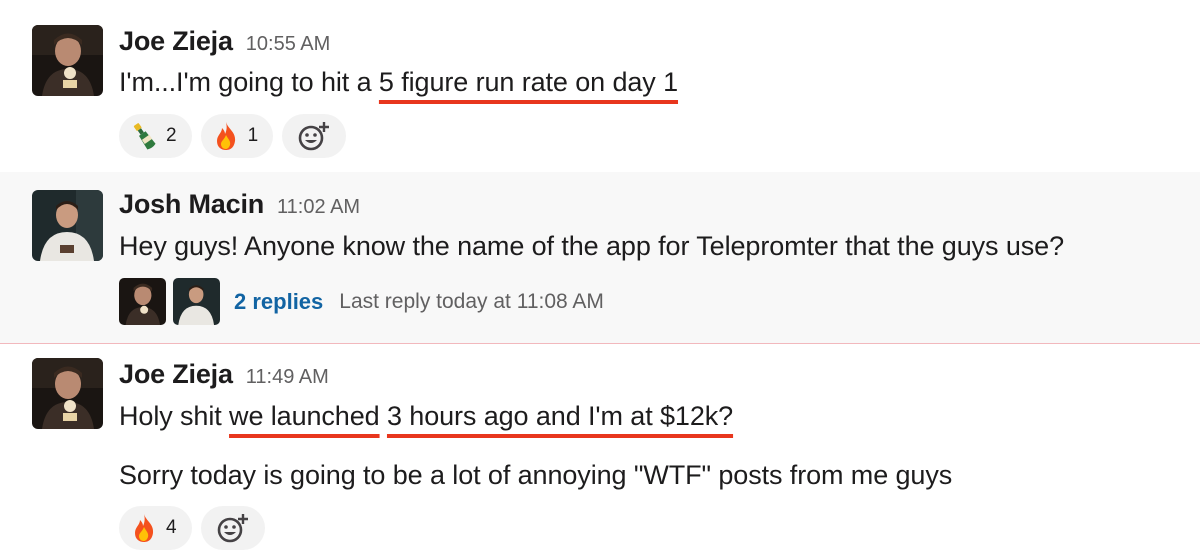  Describe the element at coordinates (528, 82) in the screenshot. I see `underlined-text: 5 figure run rate on day 1` at that location.